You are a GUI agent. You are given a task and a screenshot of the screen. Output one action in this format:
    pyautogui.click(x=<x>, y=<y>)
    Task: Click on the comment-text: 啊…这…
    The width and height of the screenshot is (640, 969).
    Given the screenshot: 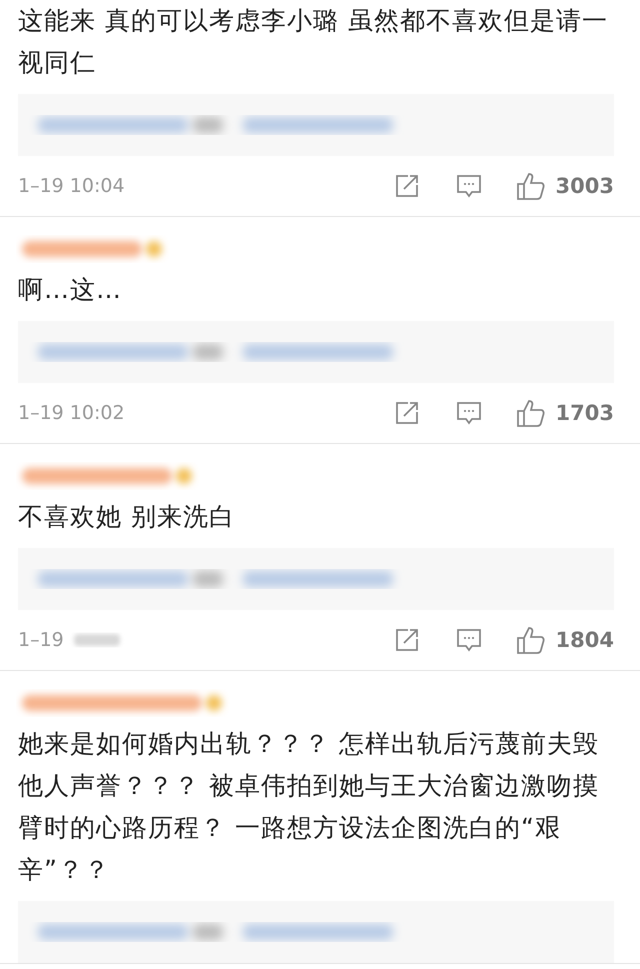 What is the action you would take?
    pyautogui.click(x=70, y=290)
    